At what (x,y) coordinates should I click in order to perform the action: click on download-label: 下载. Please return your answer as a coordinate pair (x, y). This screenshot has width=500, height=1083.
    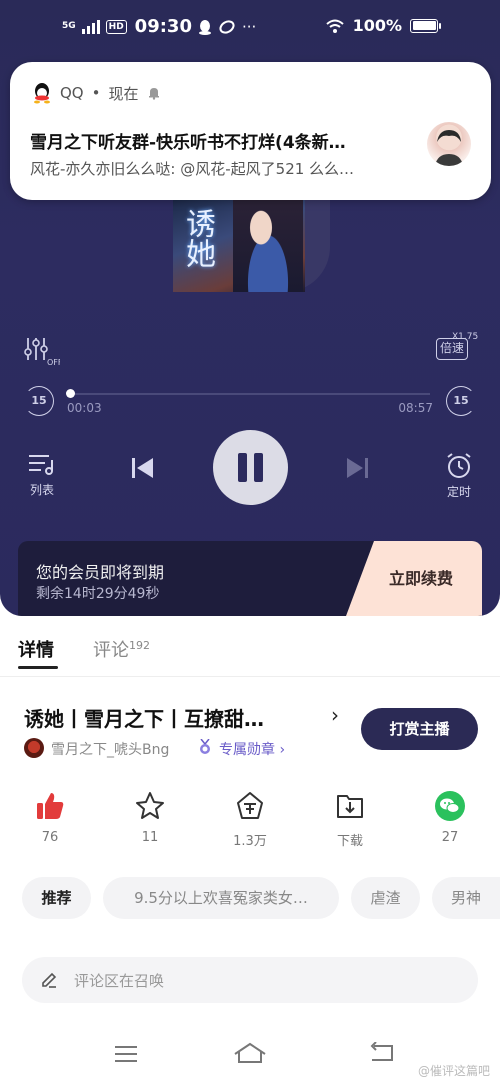
    Looking at the image, I should click on (349, 841).